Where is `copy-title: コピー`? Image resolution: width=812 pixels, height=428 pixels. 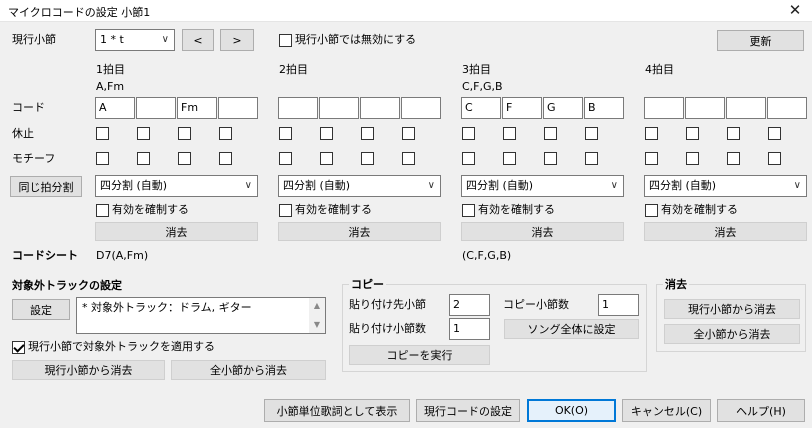 copy-title: コピー is located at coordinates (367, 285).